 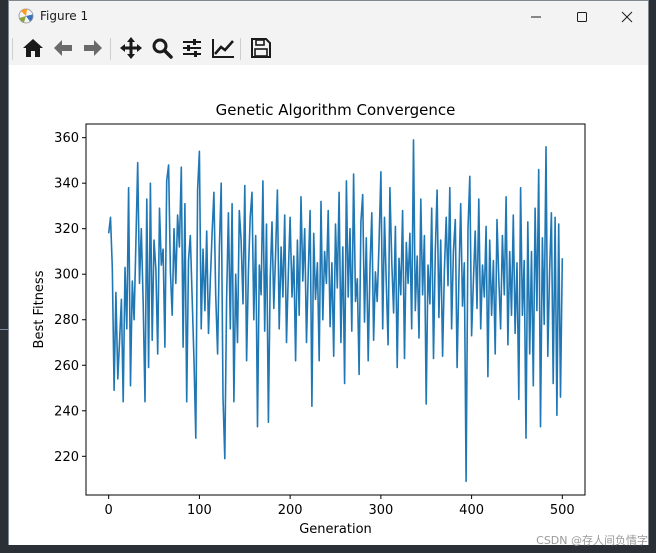 What do you see at coordinates (66, 275) in the screenshot?
I see `y-tick-label: 300` at bounding box center [66, 275].